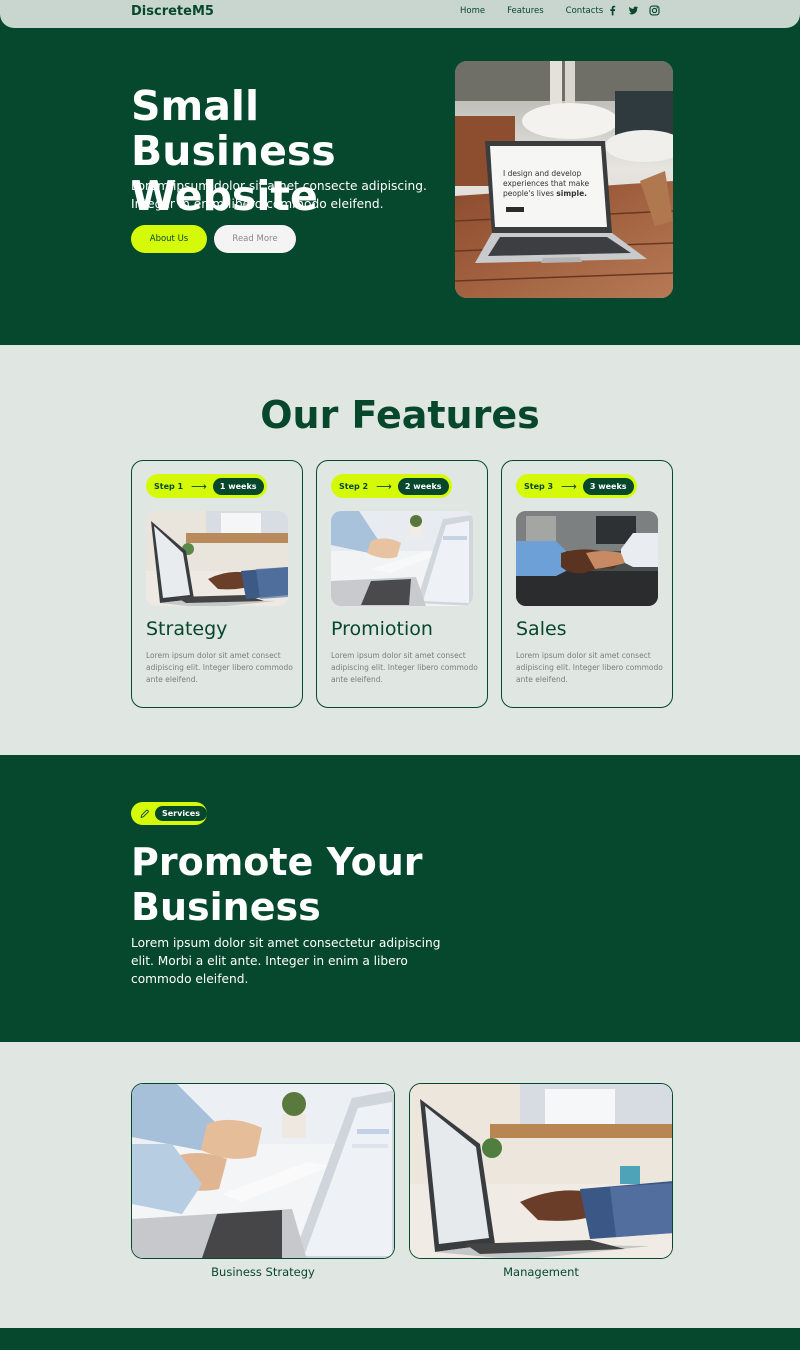  I want to click on step-pill: Step 3 ⟶ 3 weeks, so click(576, 486).